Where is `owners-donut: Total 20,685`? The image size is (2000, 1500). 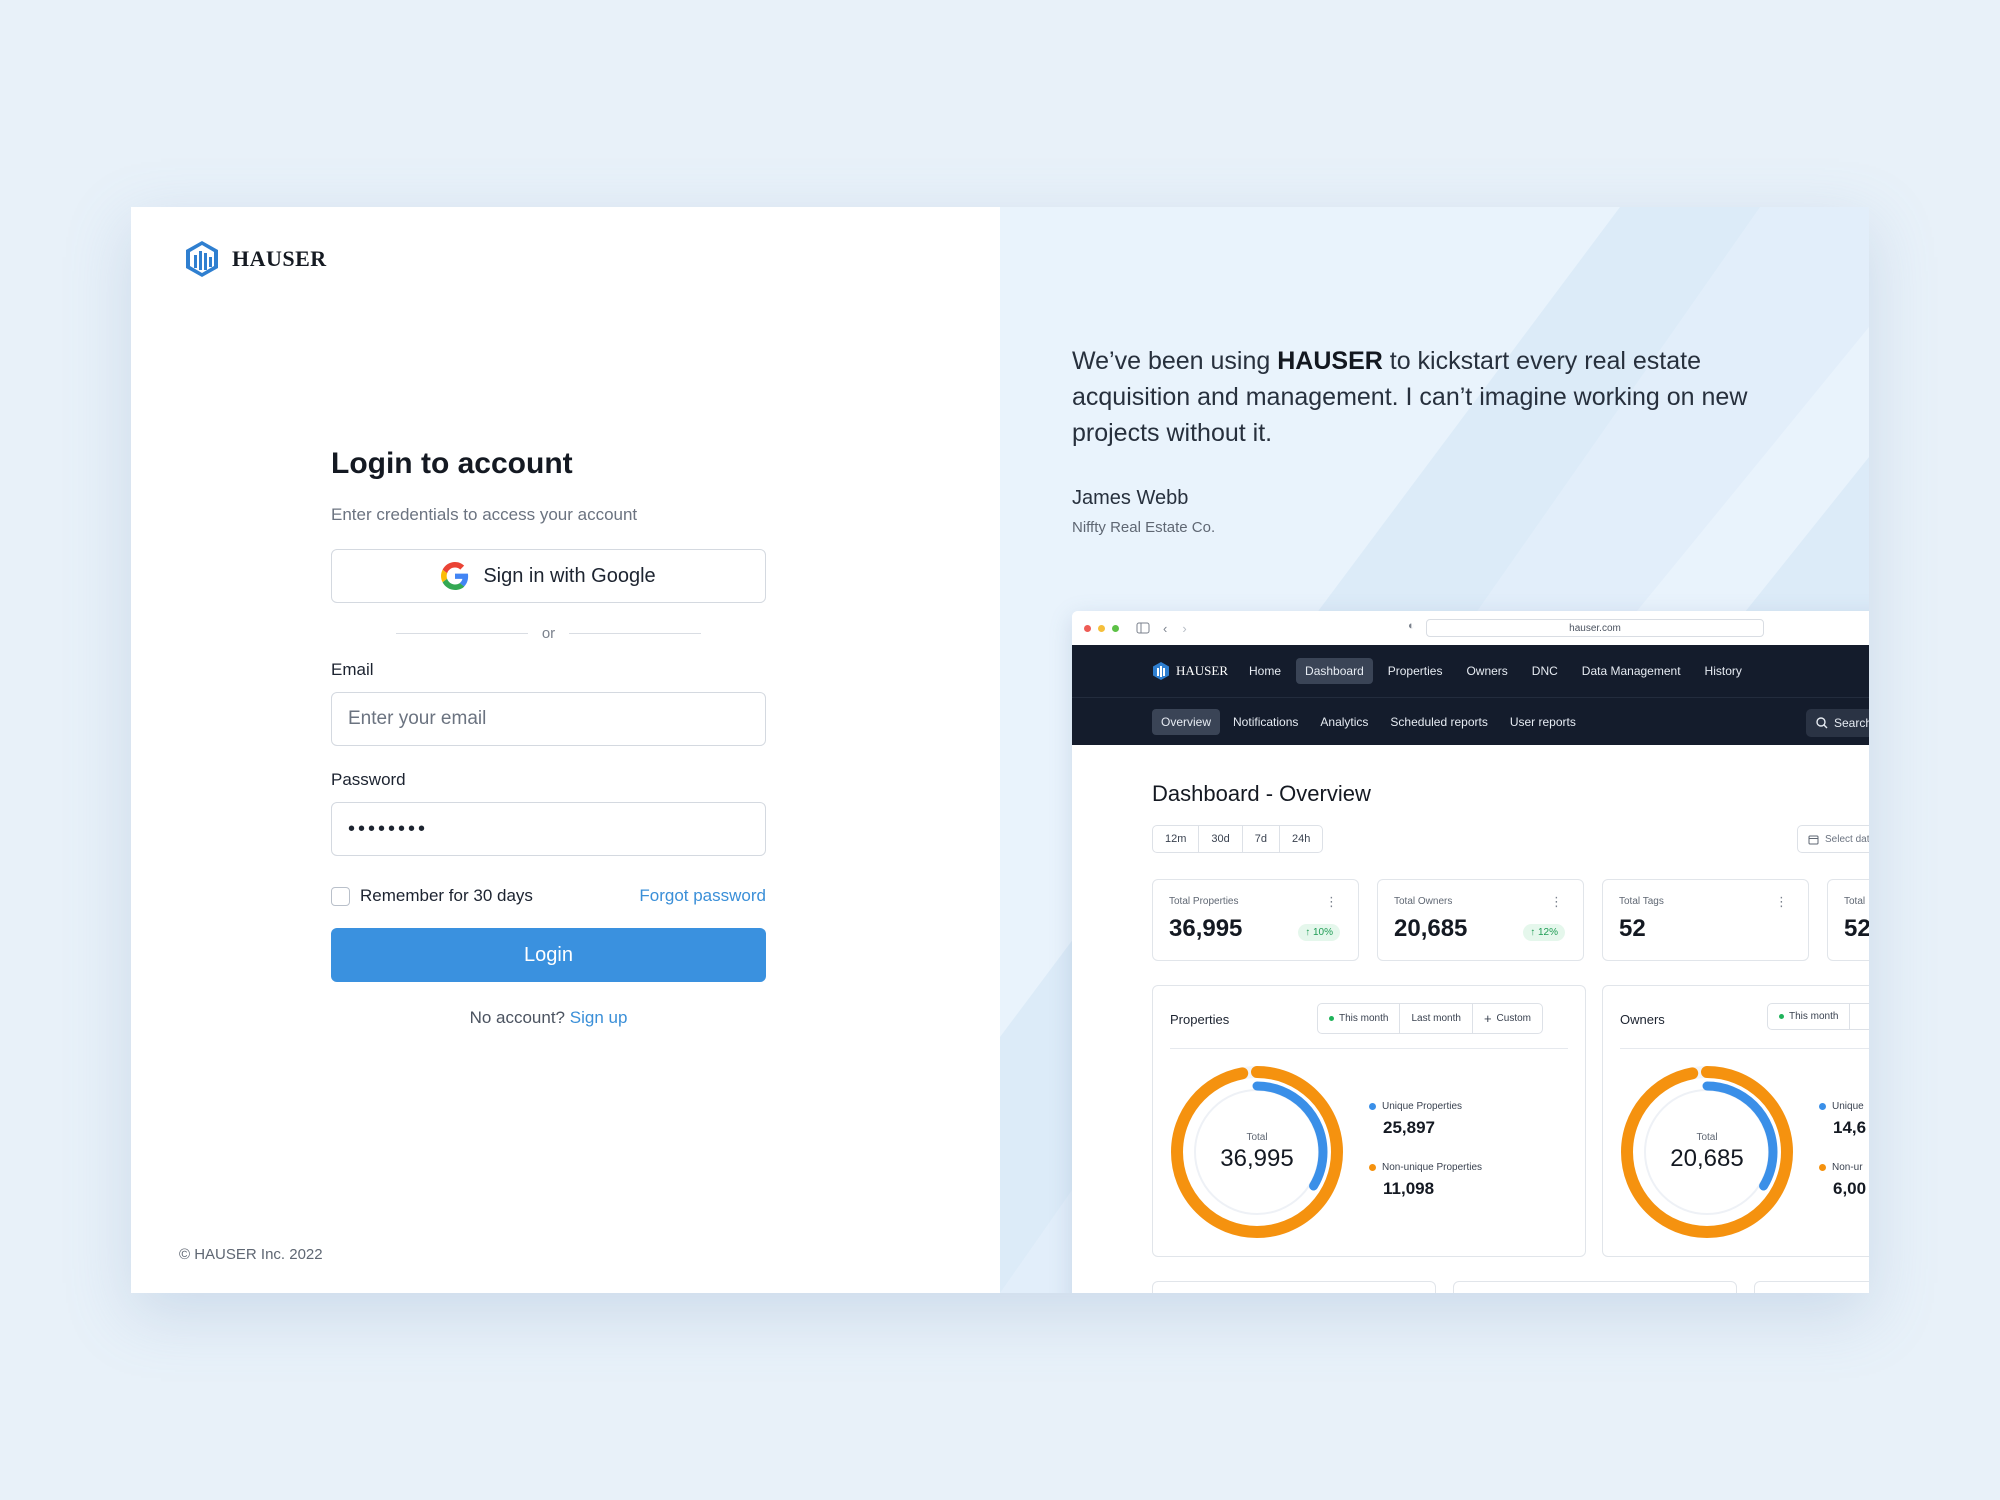
owners-donut: Total 20,685 is located at coordinates (1707, 1152).